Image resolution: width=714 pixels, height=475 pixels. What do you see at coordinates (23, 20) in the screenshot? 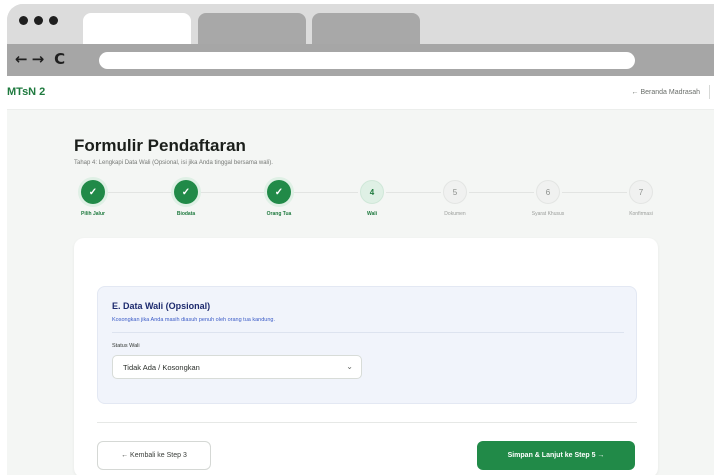
I see `close-window-dot` at bounding box center [23, 20].